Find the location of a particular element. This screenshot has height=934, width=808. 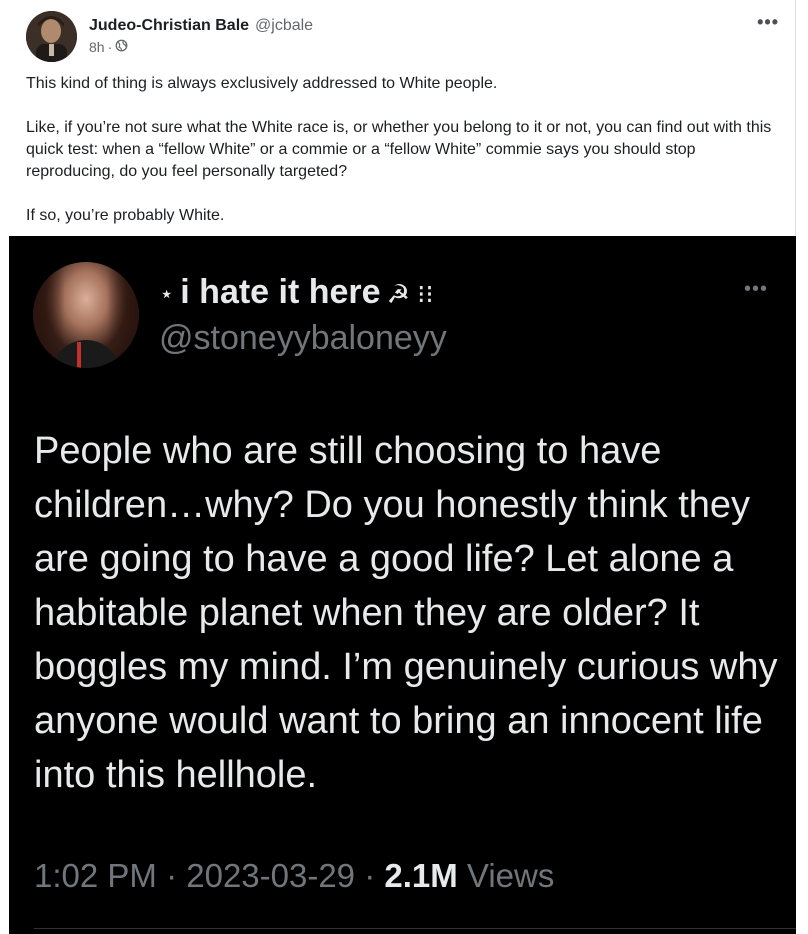

avatar-stripe-shape is located at coordinates (79, 355).